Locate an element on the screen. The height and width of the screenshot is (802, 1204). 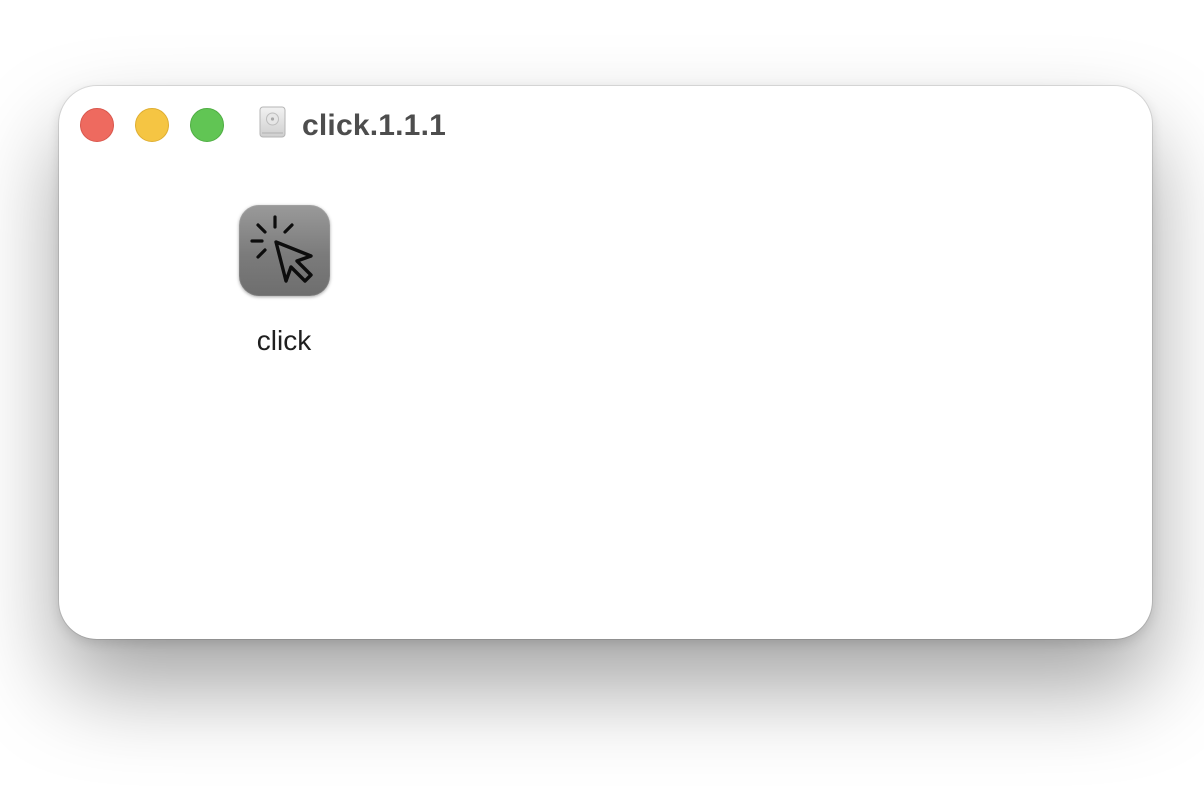
window-title: click.1.1.1 is located at coordinates (374, 125).